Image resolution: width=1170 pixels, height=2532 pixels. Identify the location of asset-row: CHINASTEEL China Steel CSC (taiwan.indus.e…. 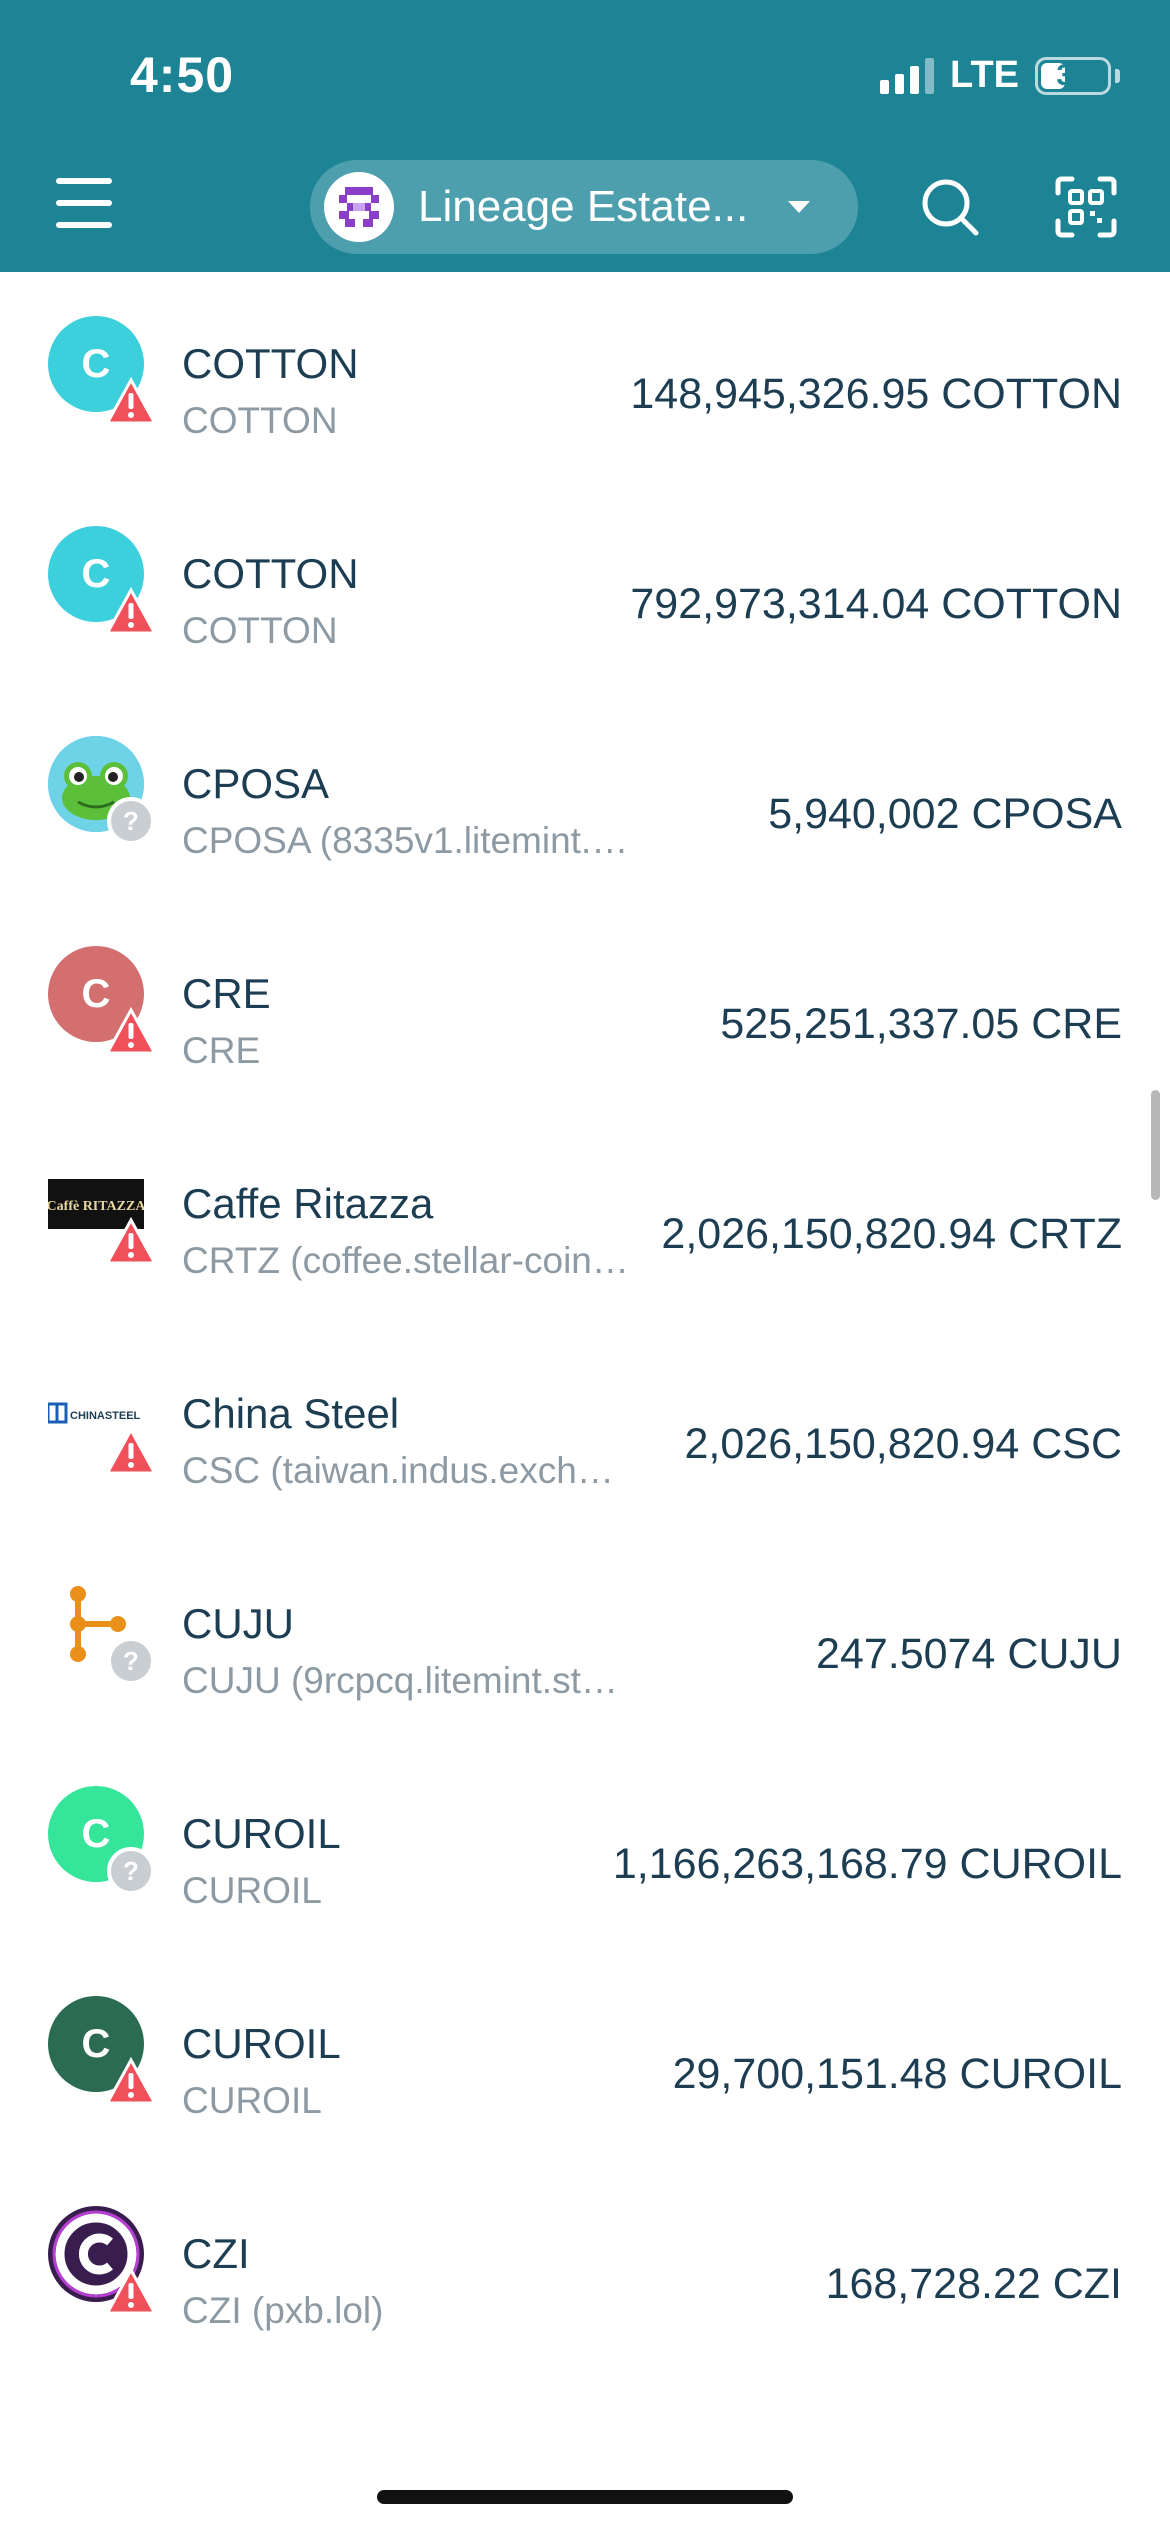
(585, 1427).